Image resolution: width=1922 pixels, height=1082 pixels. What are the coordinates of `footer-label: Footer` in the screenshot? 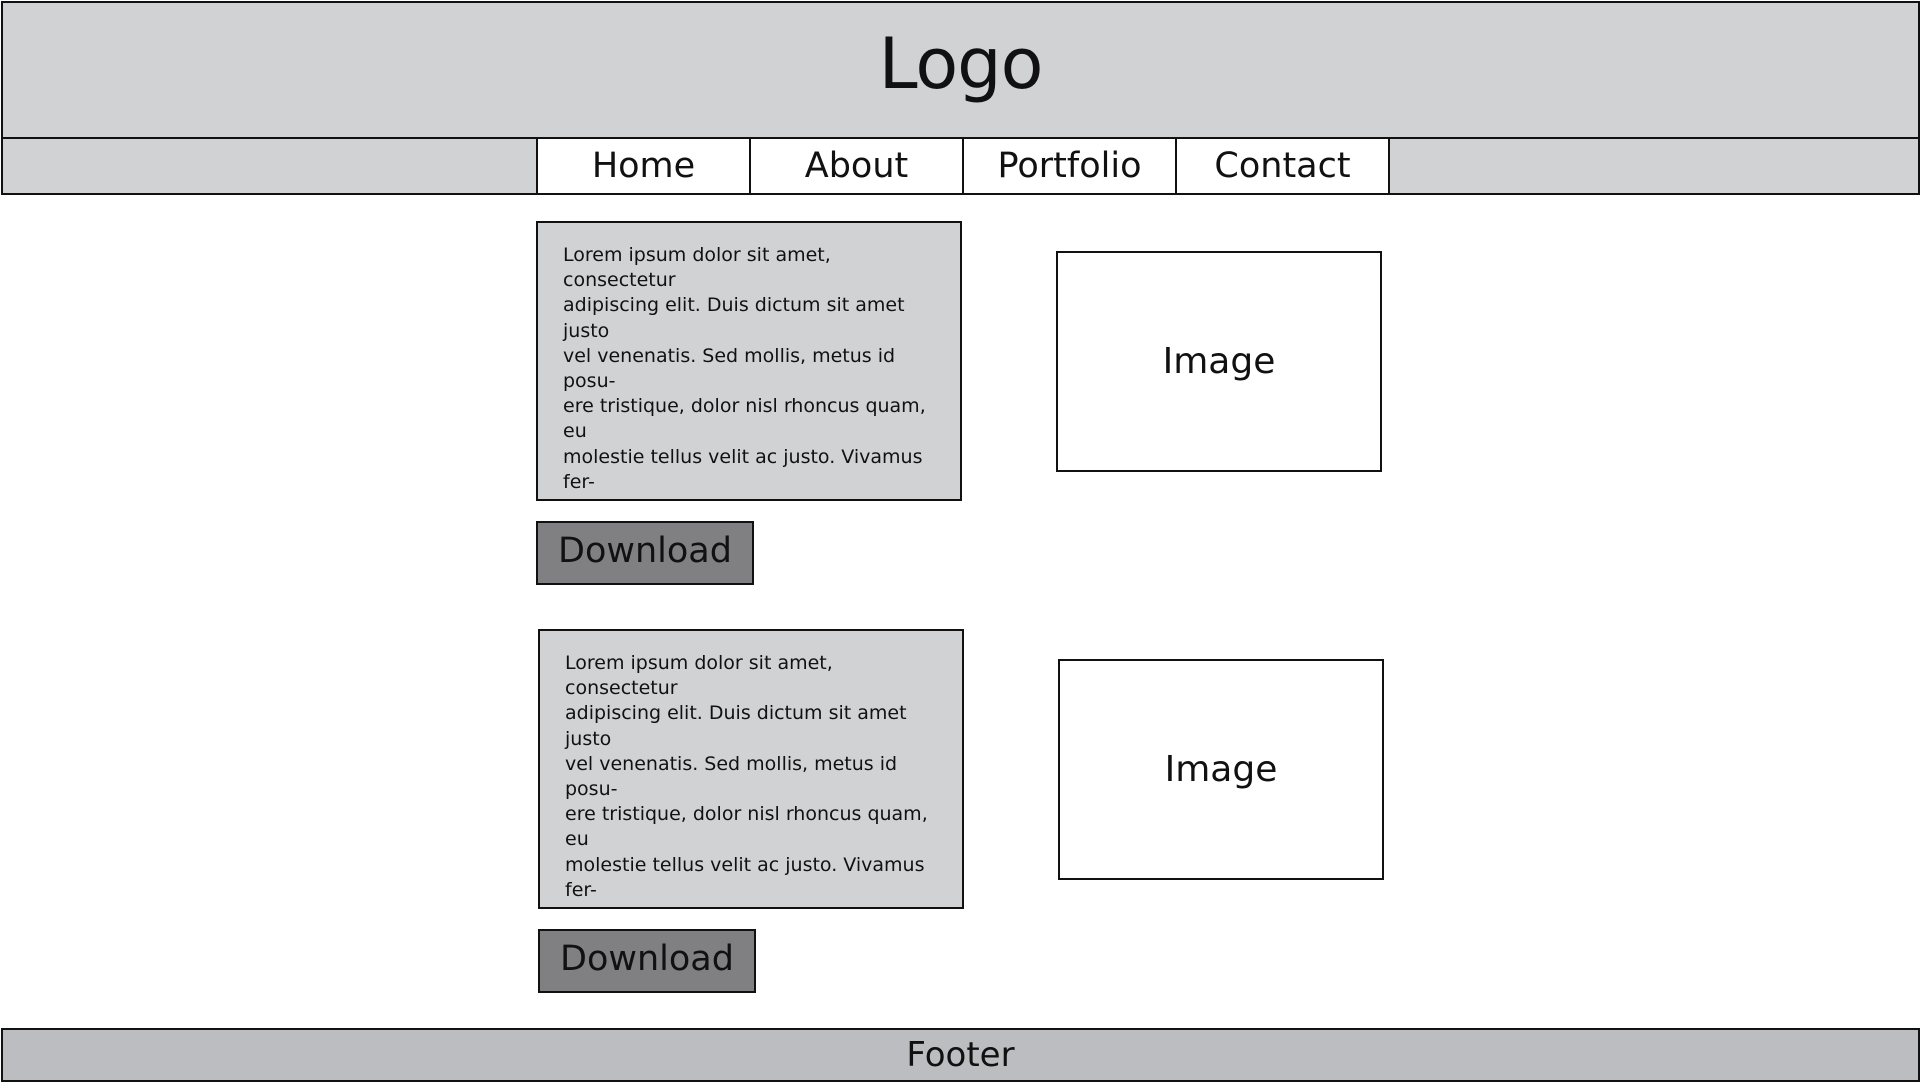 It's located at (960, 1055).